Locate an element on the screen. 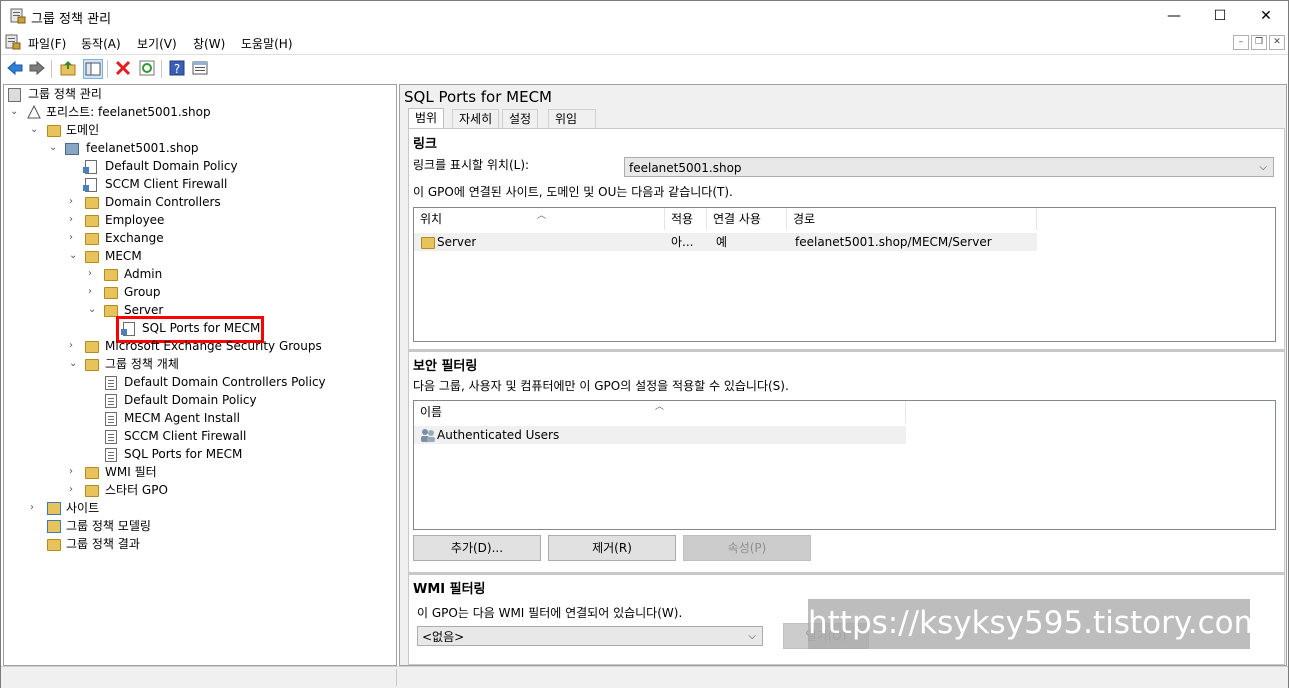  menu-view: 보기(V) is located at coordinates (157, 43).